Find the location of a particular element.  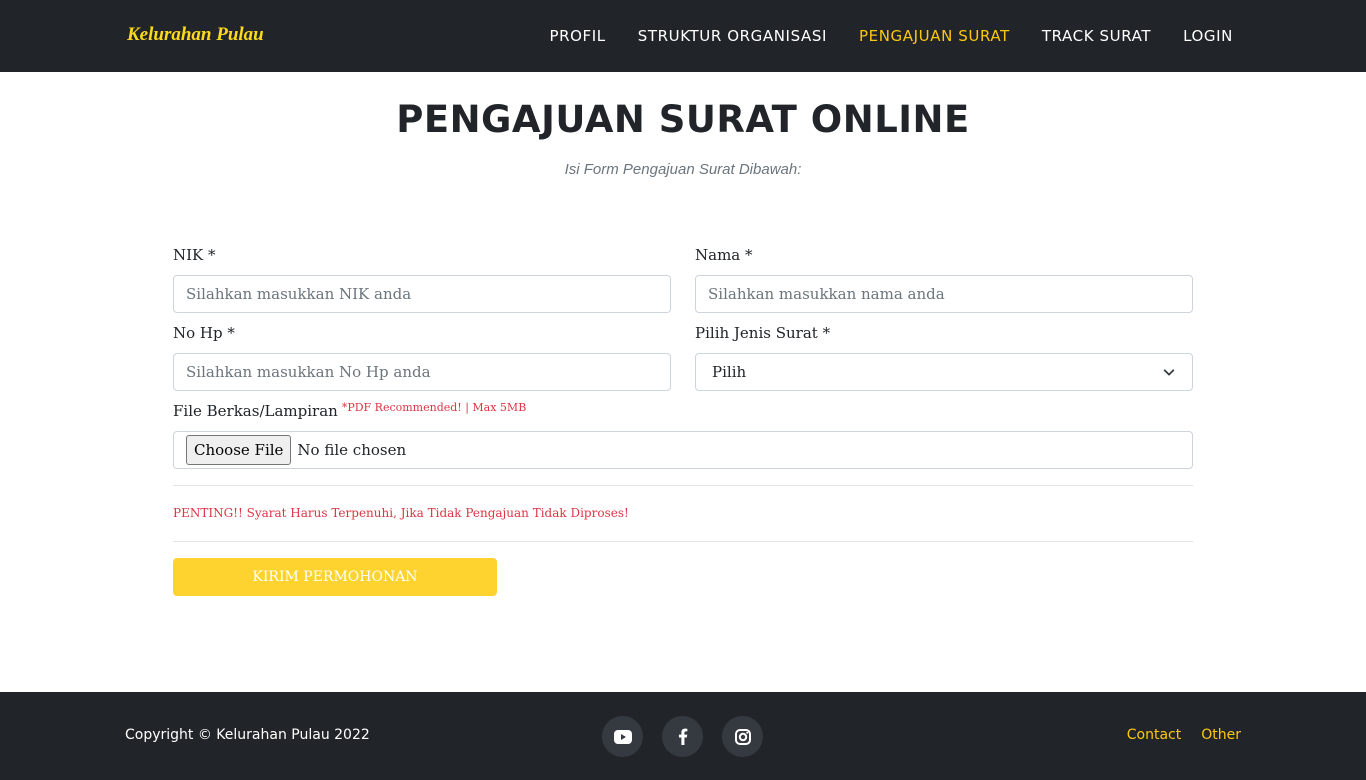

file-label: File Berkas/Lampiran is located at coordinates (255, 411).